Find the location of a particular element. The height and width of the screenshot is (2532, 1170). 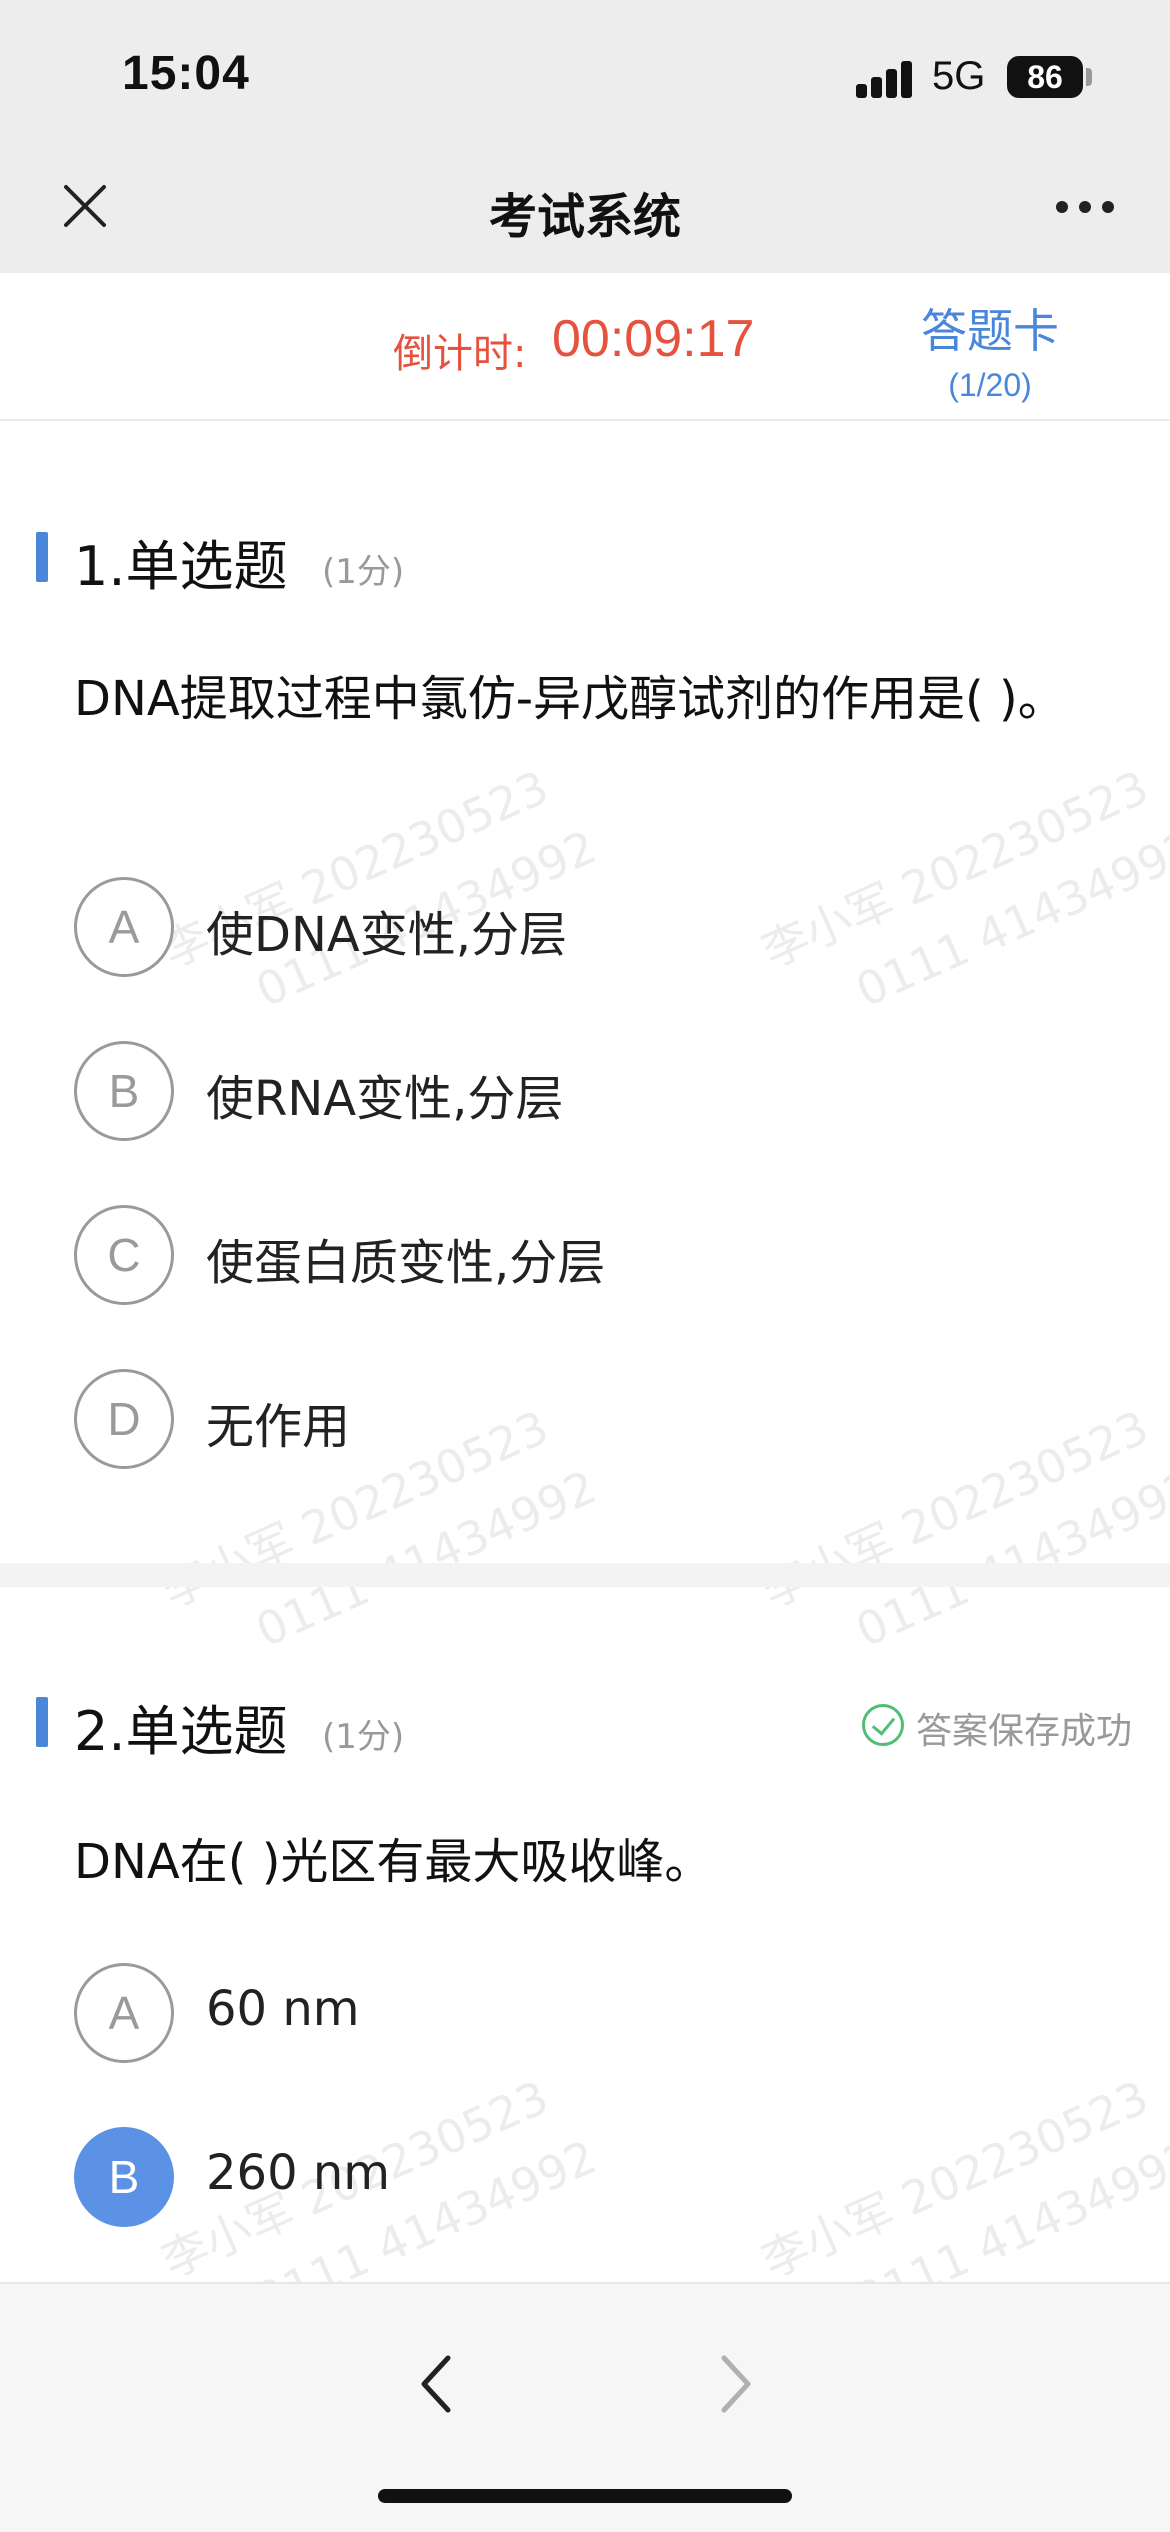

question-stem: DNA提取过程中氯仿-异戊醇试剂的作用是( )。 is located at coordinates (570, 699).